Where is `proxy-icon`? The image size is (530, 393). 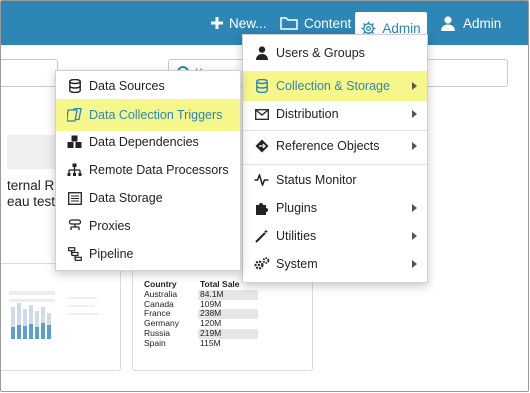 proxy-icon is located at coordinates (74, 226).